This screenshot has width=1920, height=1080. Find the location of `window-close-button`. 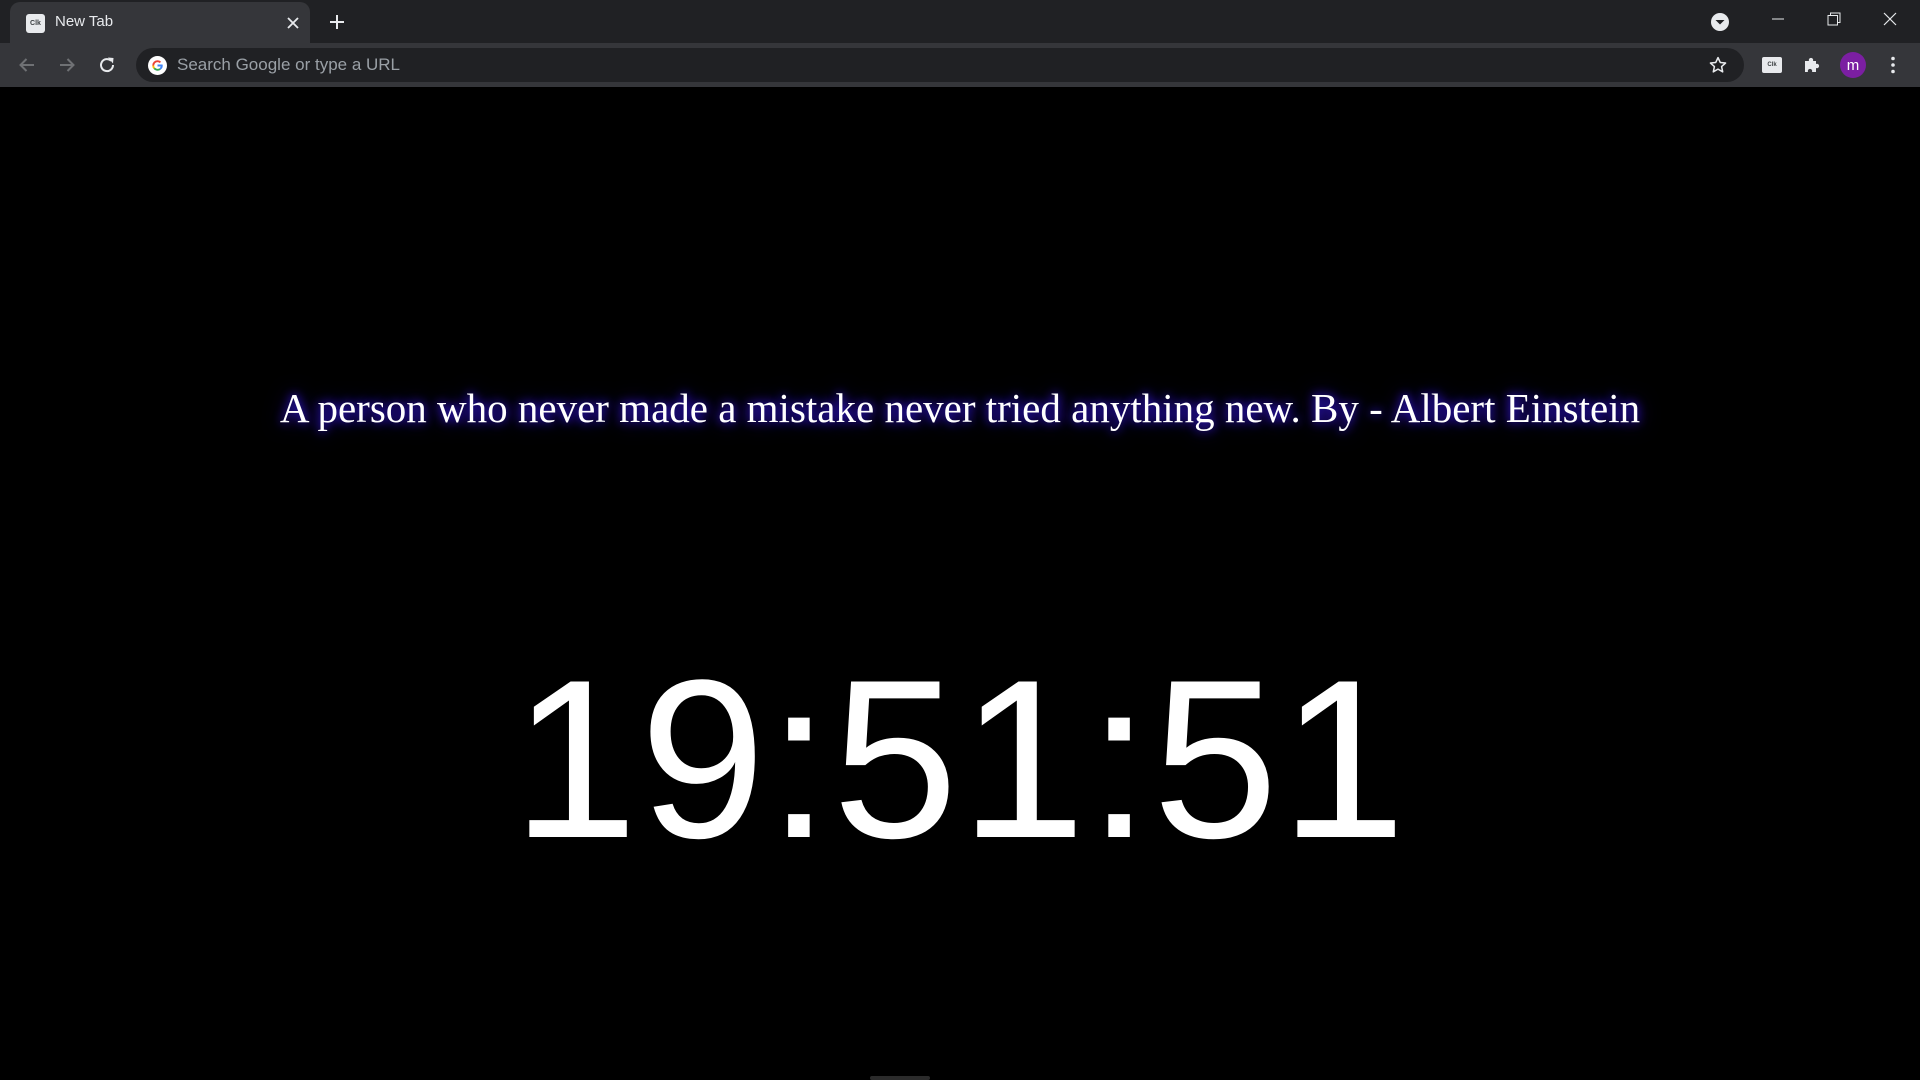

window-close-button is located at coordinates (1890, 19).